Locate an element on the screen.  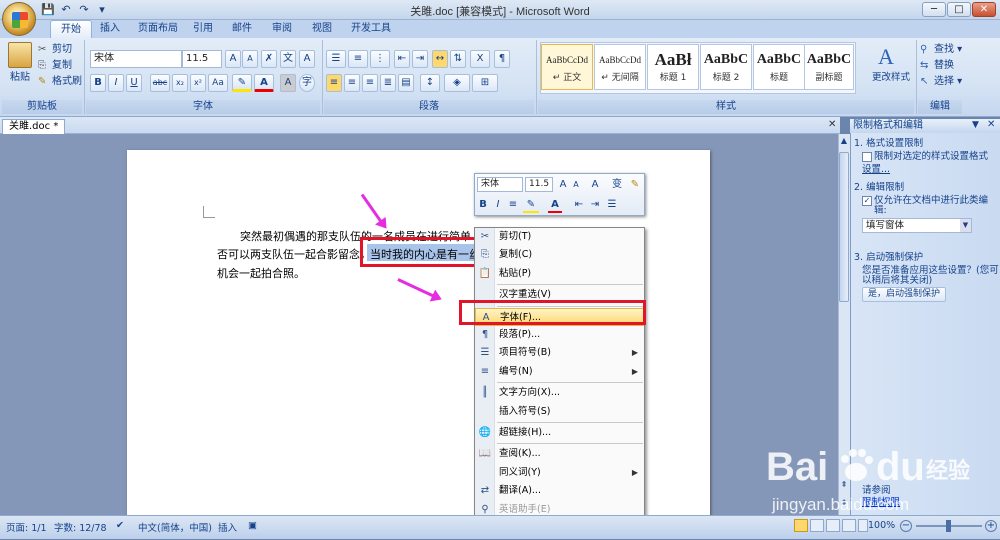
bullets-icon: ☰ is located at coordinates (336, 59).